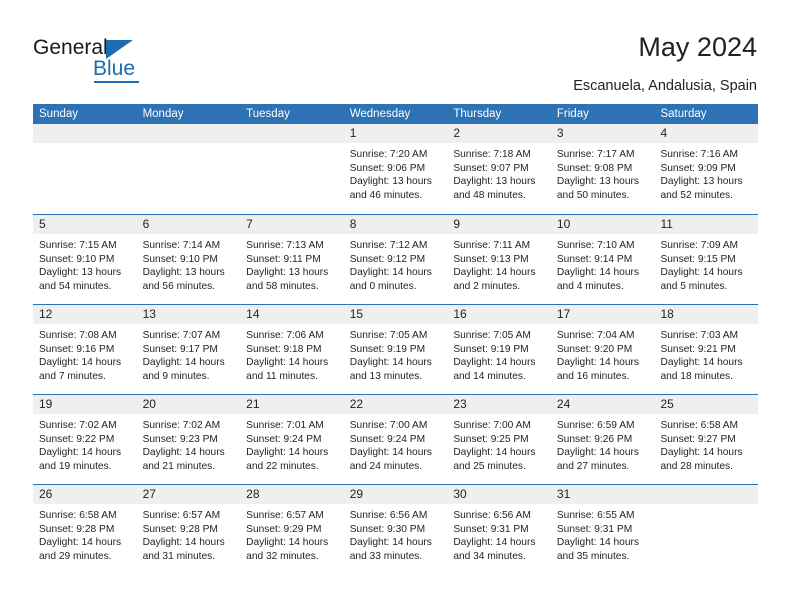 This screenshot has height=612, width=792. What do you see at coordinates (706, 314) in the screenshot?
I see `day-number-band: 18` at bounding box center [706, 314].